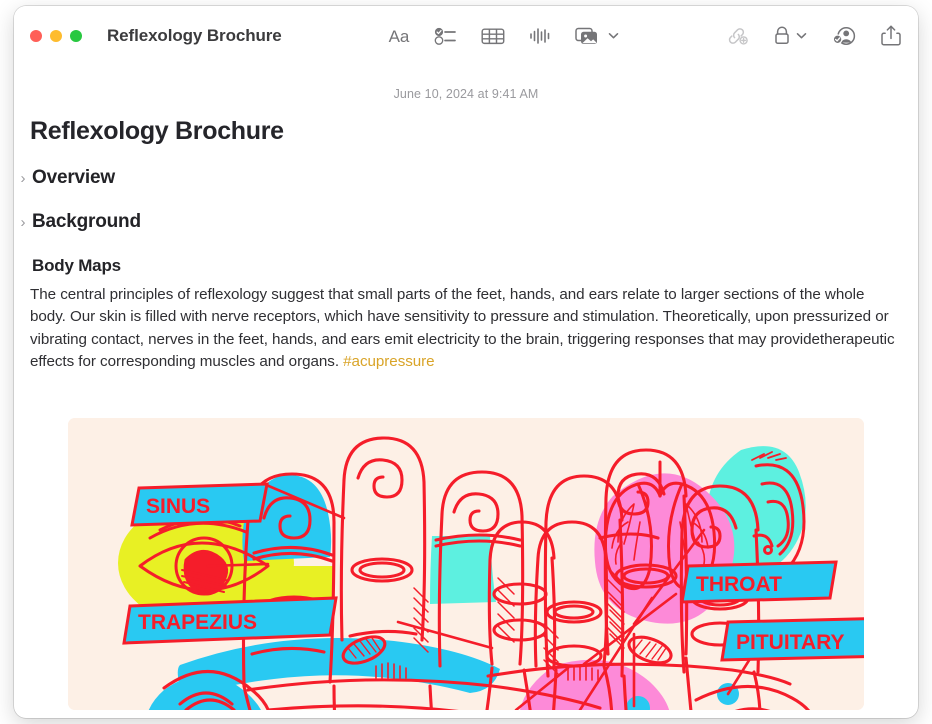  I want to click on close-button, so click(36, 35).